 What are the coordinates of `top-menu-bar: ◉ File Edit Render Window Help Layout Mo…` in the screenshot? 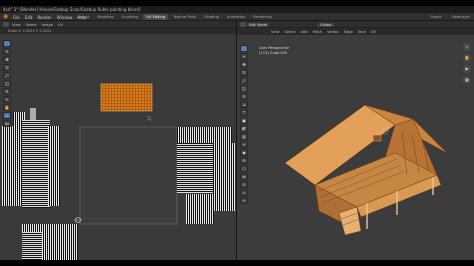 It's located at (237, 17).